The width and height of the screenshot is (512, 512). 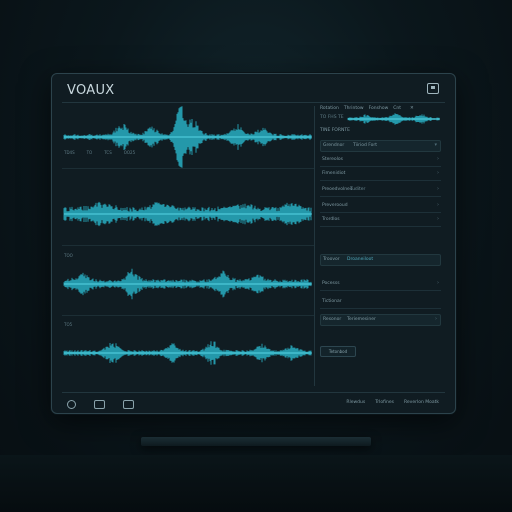 I want to click on track-1-ruler-label: TO, so click(x=89, y=152).